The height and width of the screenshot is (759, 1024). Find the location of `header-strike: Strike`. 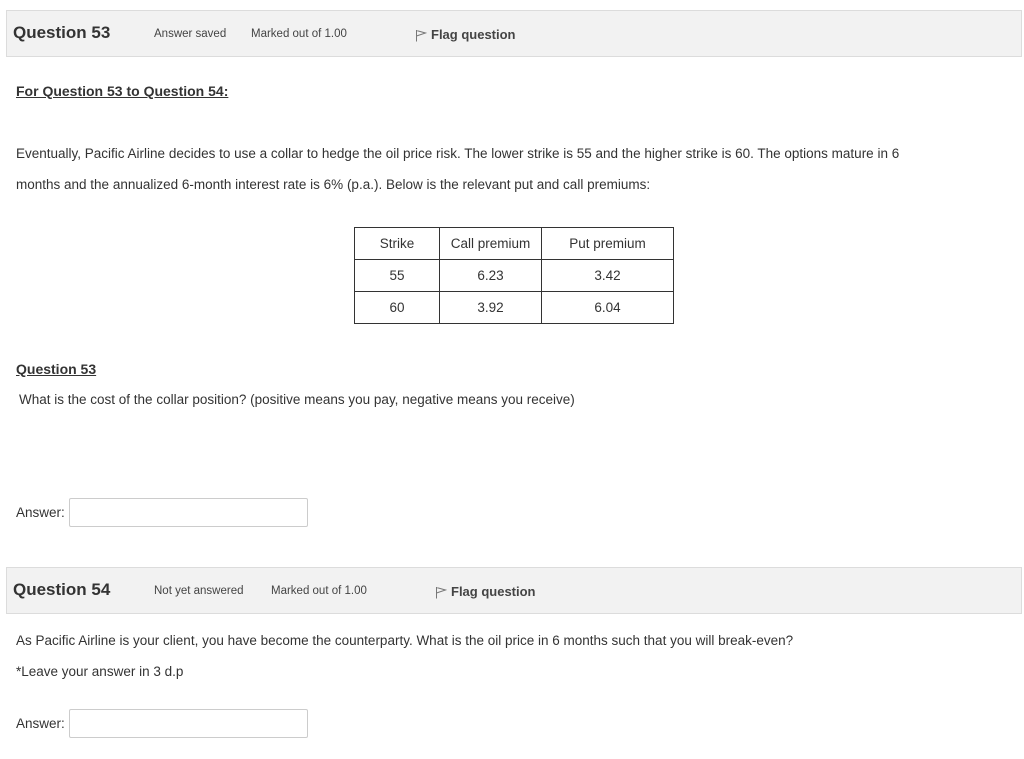

header-strike: Strike is located at coordinates (397, 243).